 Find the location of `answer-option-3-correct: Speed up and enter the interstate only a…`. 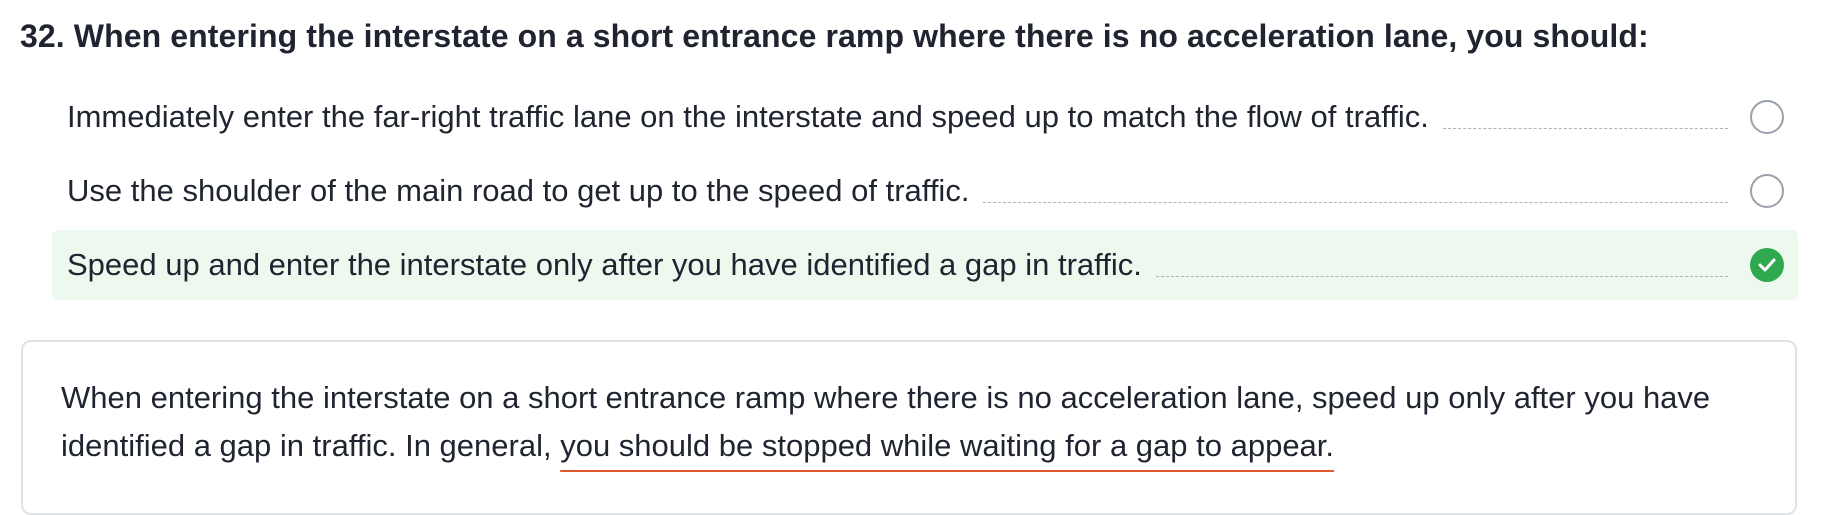

answer-option-3-correct: Speed up and enter the interstate only a… is located at coordinates (925, 265).